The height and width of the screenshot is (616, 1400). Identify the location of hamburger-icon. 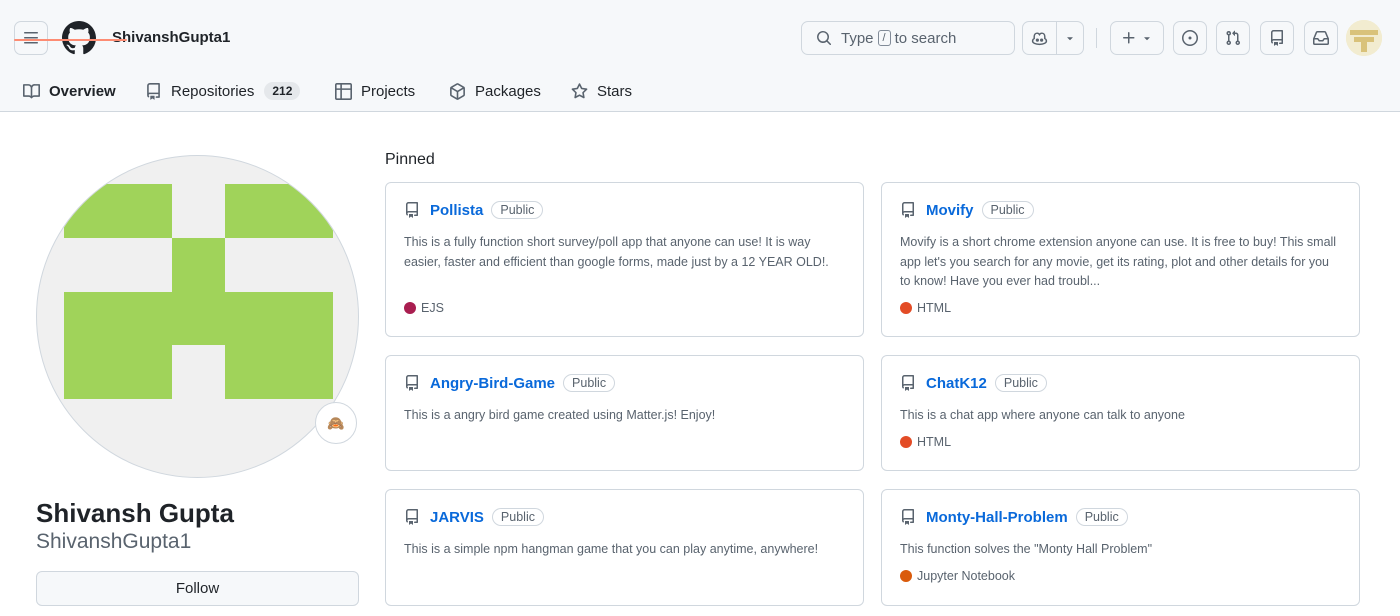
(31, 38).